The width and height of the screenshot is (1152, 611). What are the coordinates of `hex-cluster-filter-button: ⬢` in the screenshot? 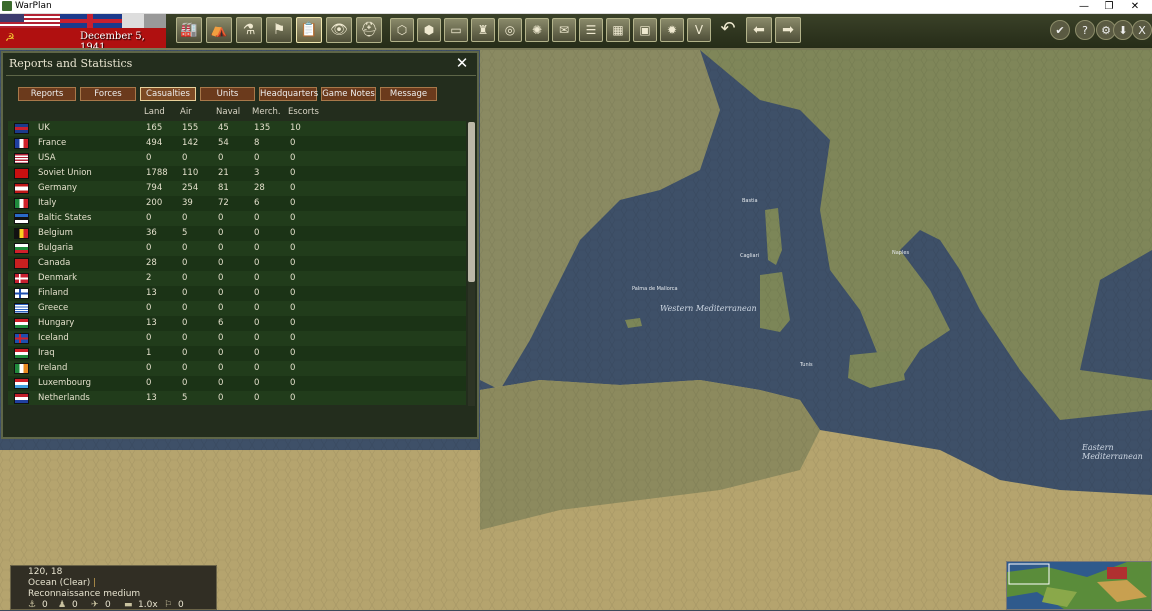 It's located at (429, 30).